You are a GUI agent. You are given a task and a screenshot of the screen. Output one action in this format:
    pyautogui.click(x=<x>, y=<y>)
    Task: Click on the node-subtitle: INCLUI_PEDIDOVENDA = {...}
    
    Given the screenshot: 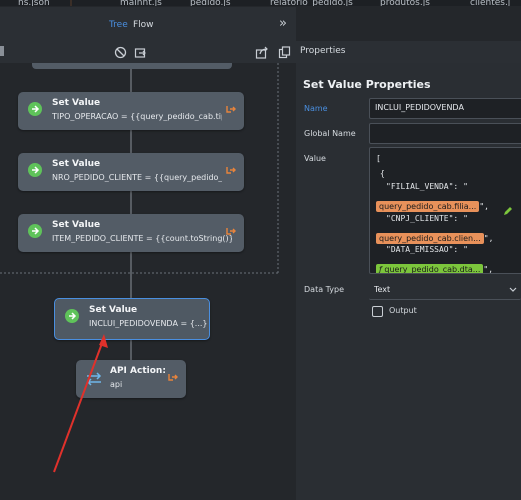 What is the action you would take?
    pyautogui.click(x=148, y=323)
    